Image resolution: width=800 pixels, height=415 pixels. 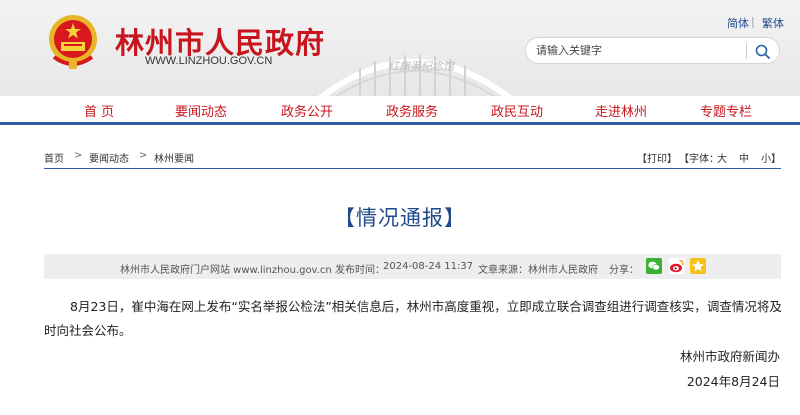 What do you see at coordinates (400, 218) in the screenshot?
I see `article-title: 【情况通报】` at bounding box center [400, 218].